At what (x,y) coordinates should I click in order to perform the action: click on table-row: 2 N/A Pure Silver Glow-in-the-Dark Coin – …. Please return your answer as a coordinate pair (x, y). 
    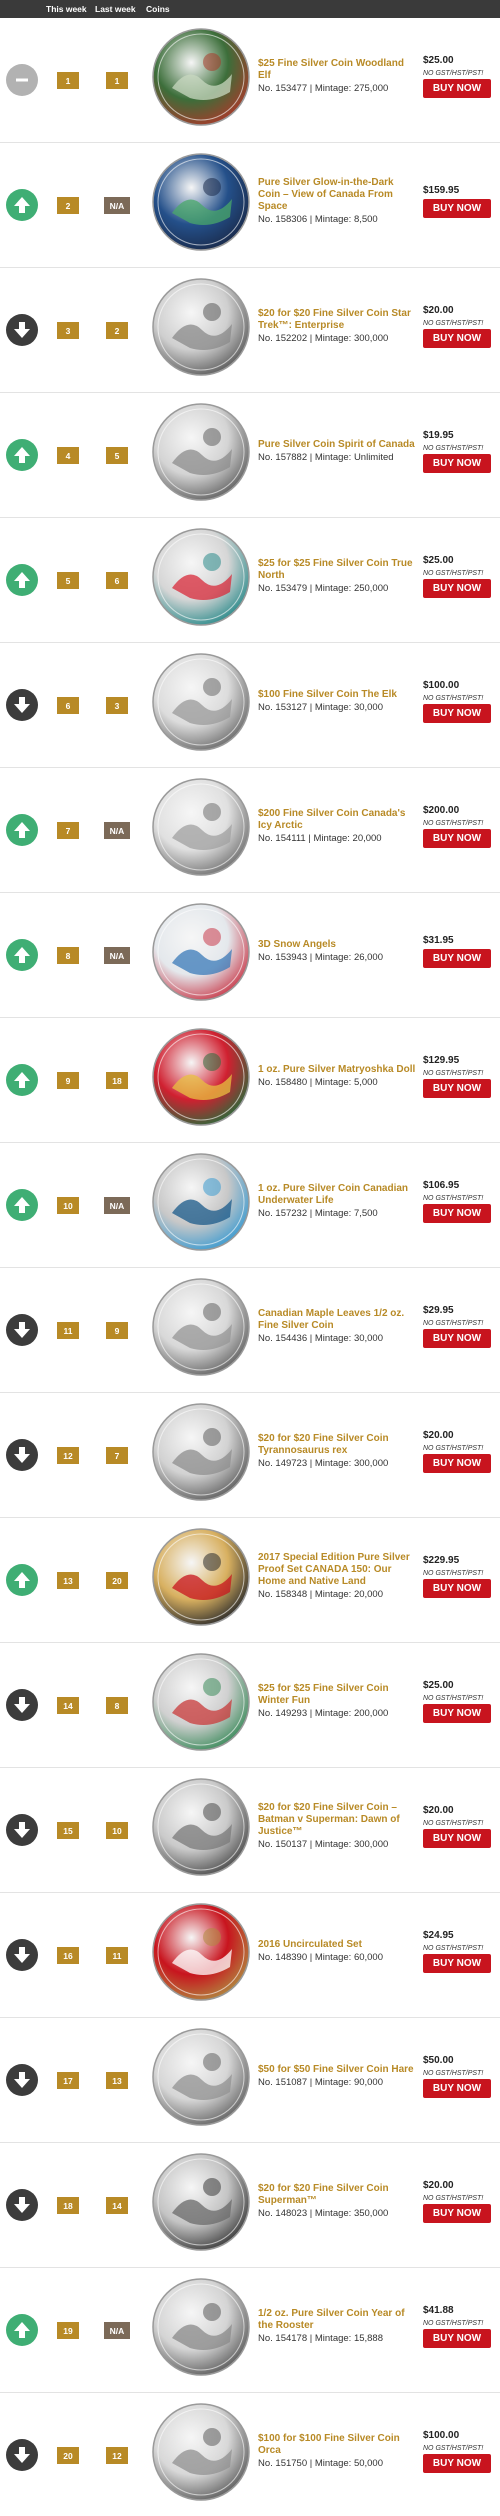
    Looking at the image, I should click on (250, 205).